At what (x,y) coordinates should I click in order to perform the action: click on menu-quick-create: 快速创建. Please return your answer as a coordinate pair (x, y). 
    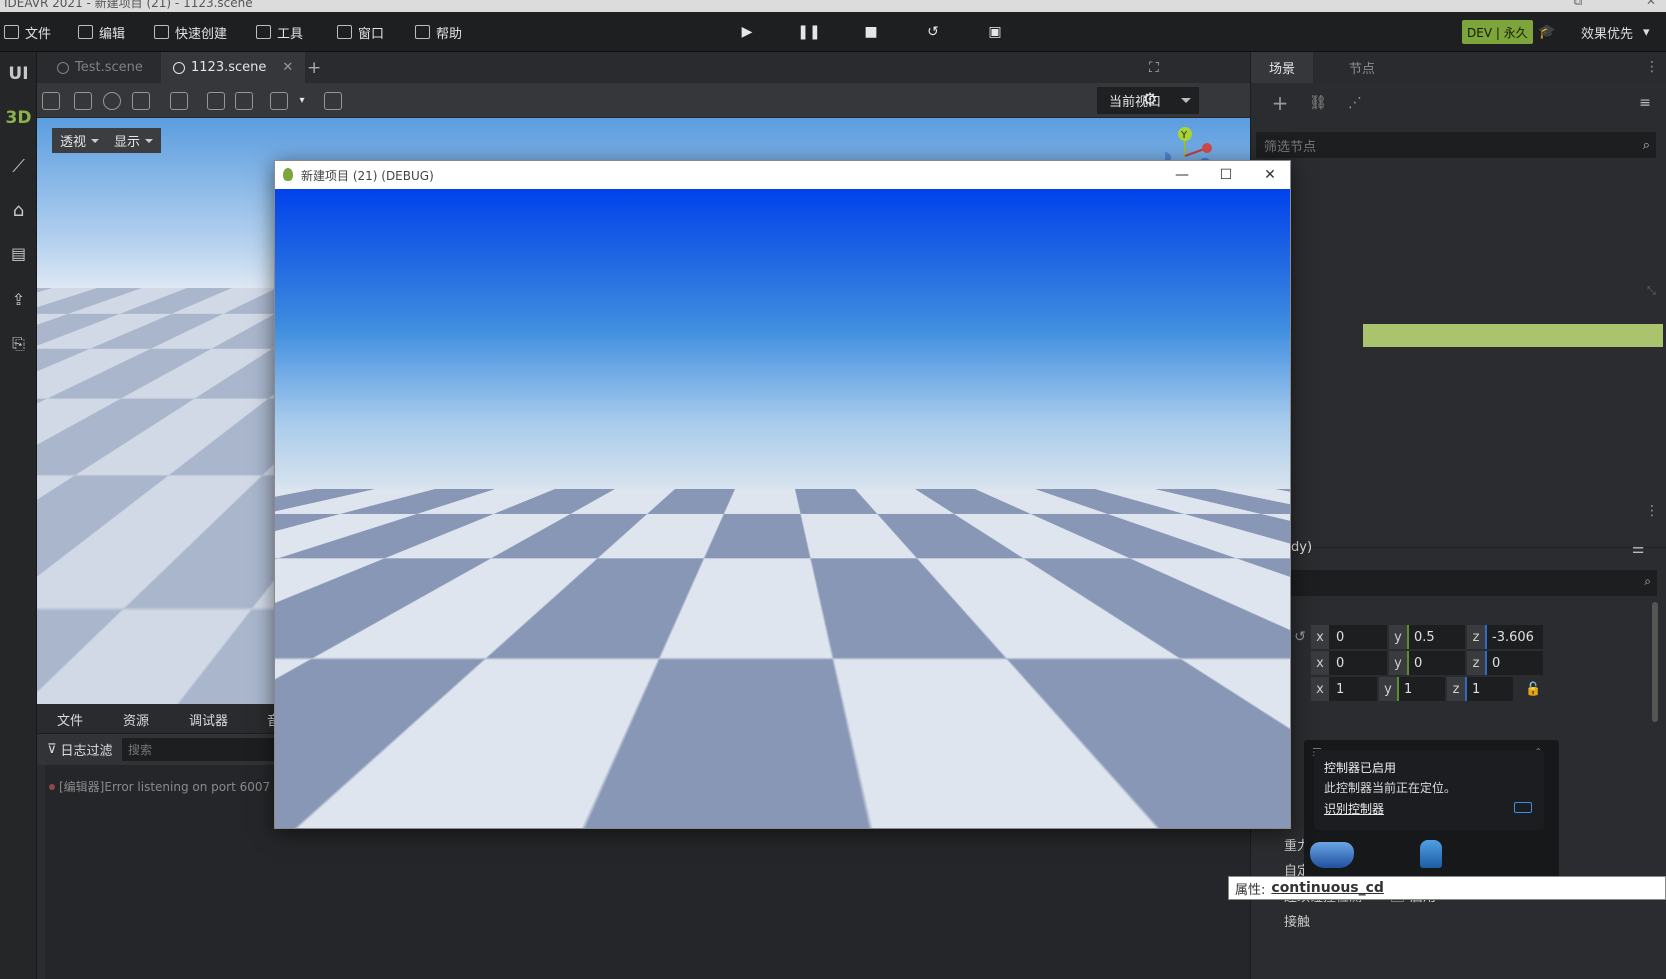
    Looking at the image, I should click on (190, 32).